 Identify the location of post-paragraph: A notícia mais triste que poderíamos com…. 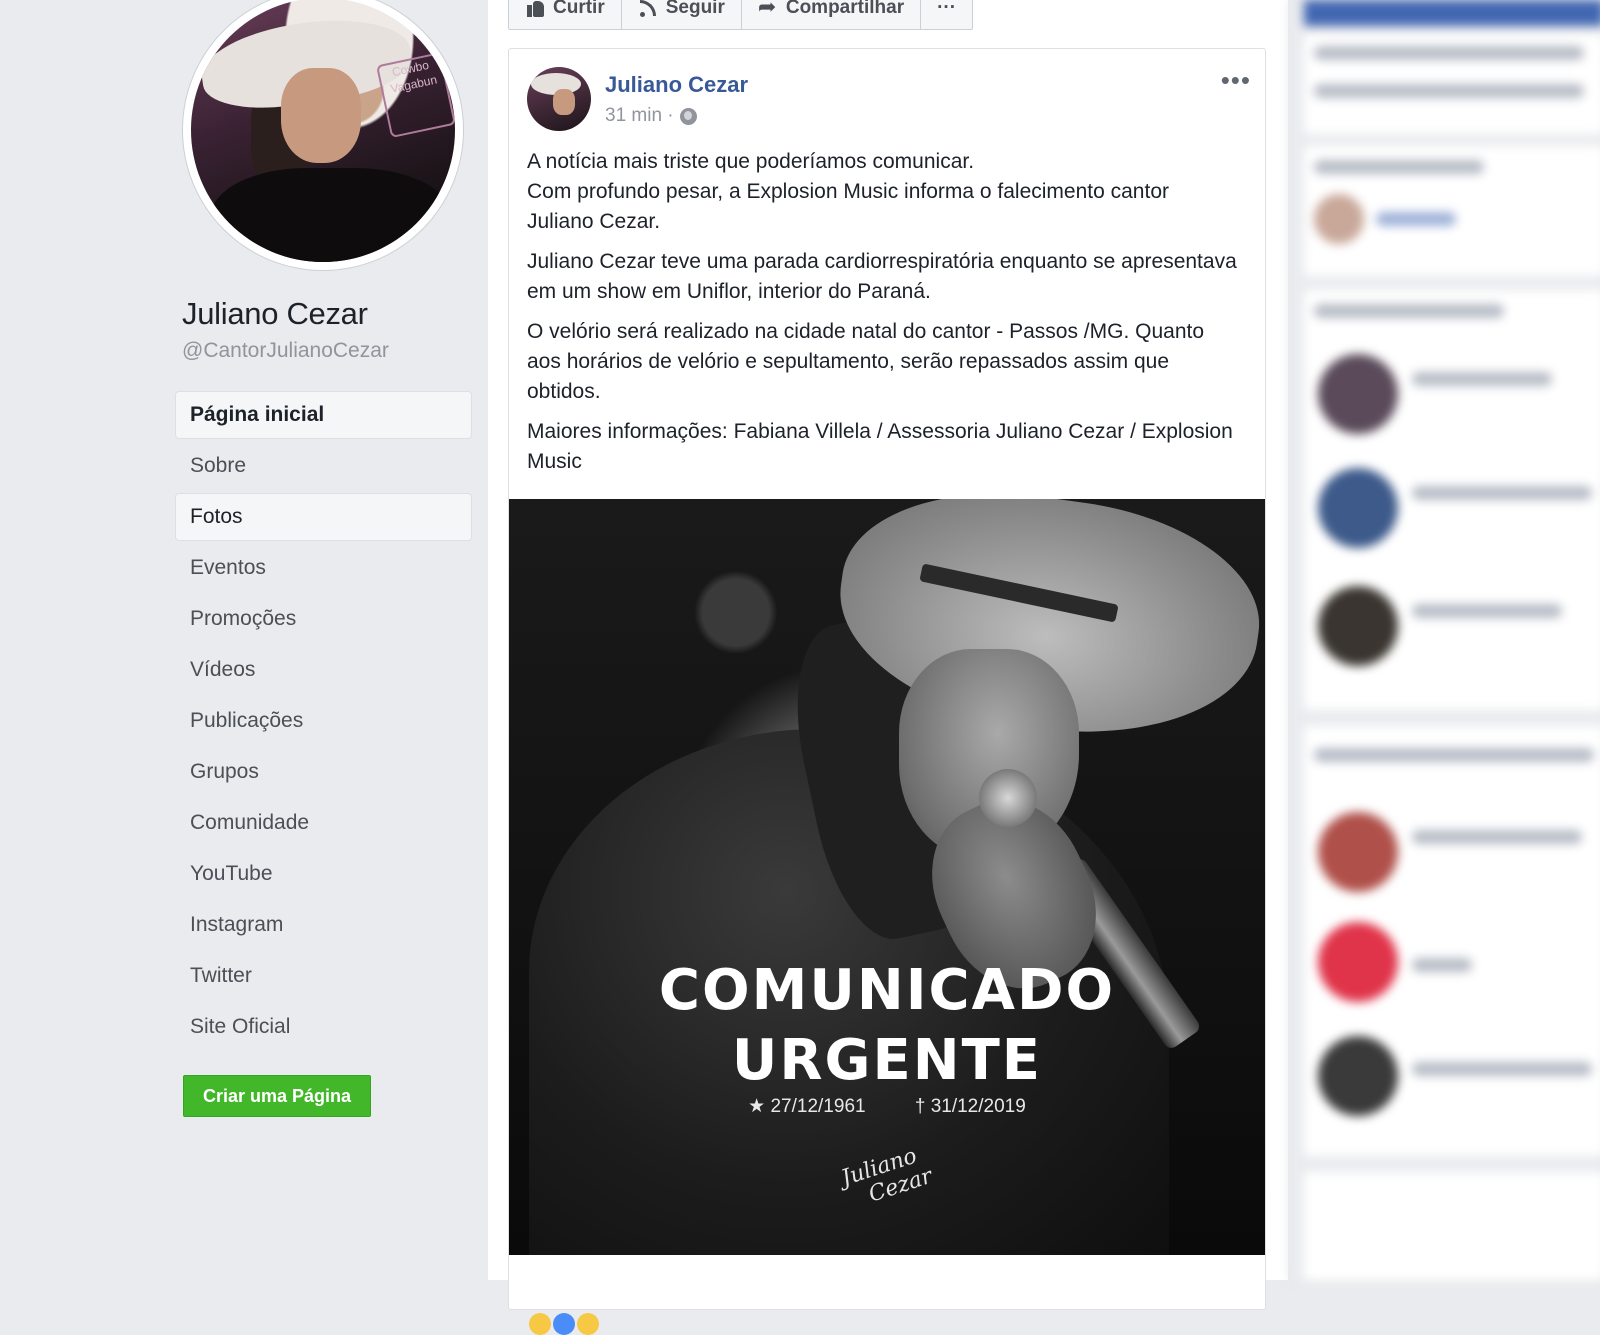
(848, 191).